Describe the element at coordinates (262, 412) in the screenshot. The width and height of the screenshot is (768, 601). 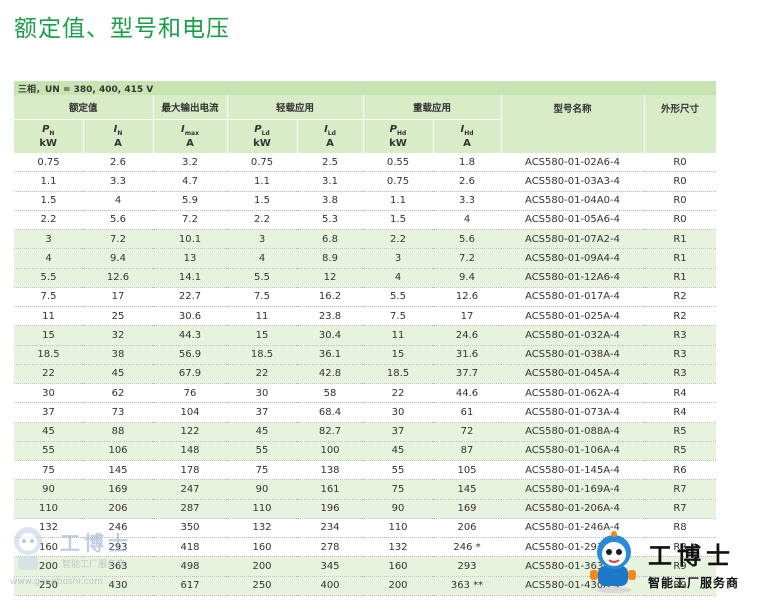
I see `cell-pld: 37` at that location.